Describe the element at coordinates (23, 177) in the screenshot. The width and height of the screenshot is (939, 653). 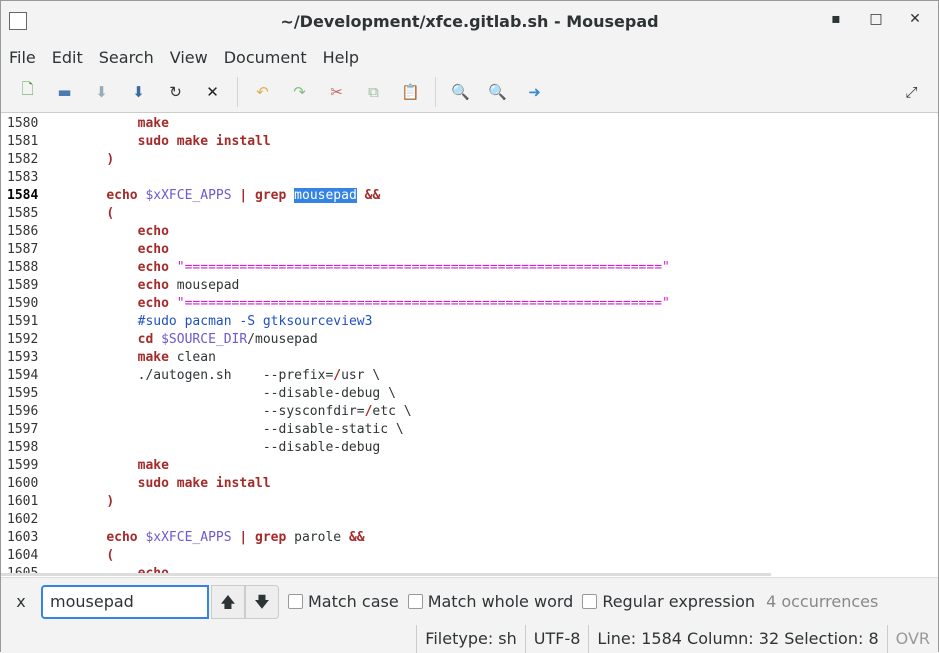
I see `line-number: 1583` at that location.